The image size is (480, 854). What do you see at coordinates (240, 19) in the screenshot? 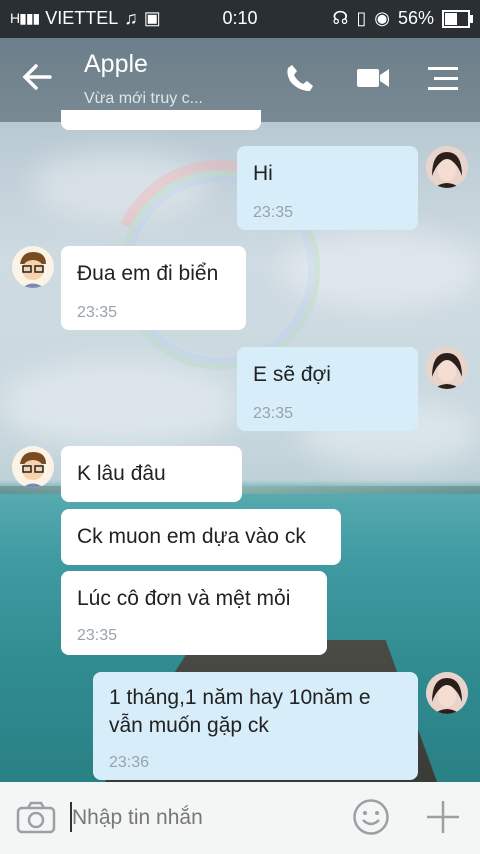
I see `status-bar: H▮▮▮ VIETTEL ♫ ▣ 0:10 ☊ ▯ ◉ 56%` at bounding box center [240, 19].